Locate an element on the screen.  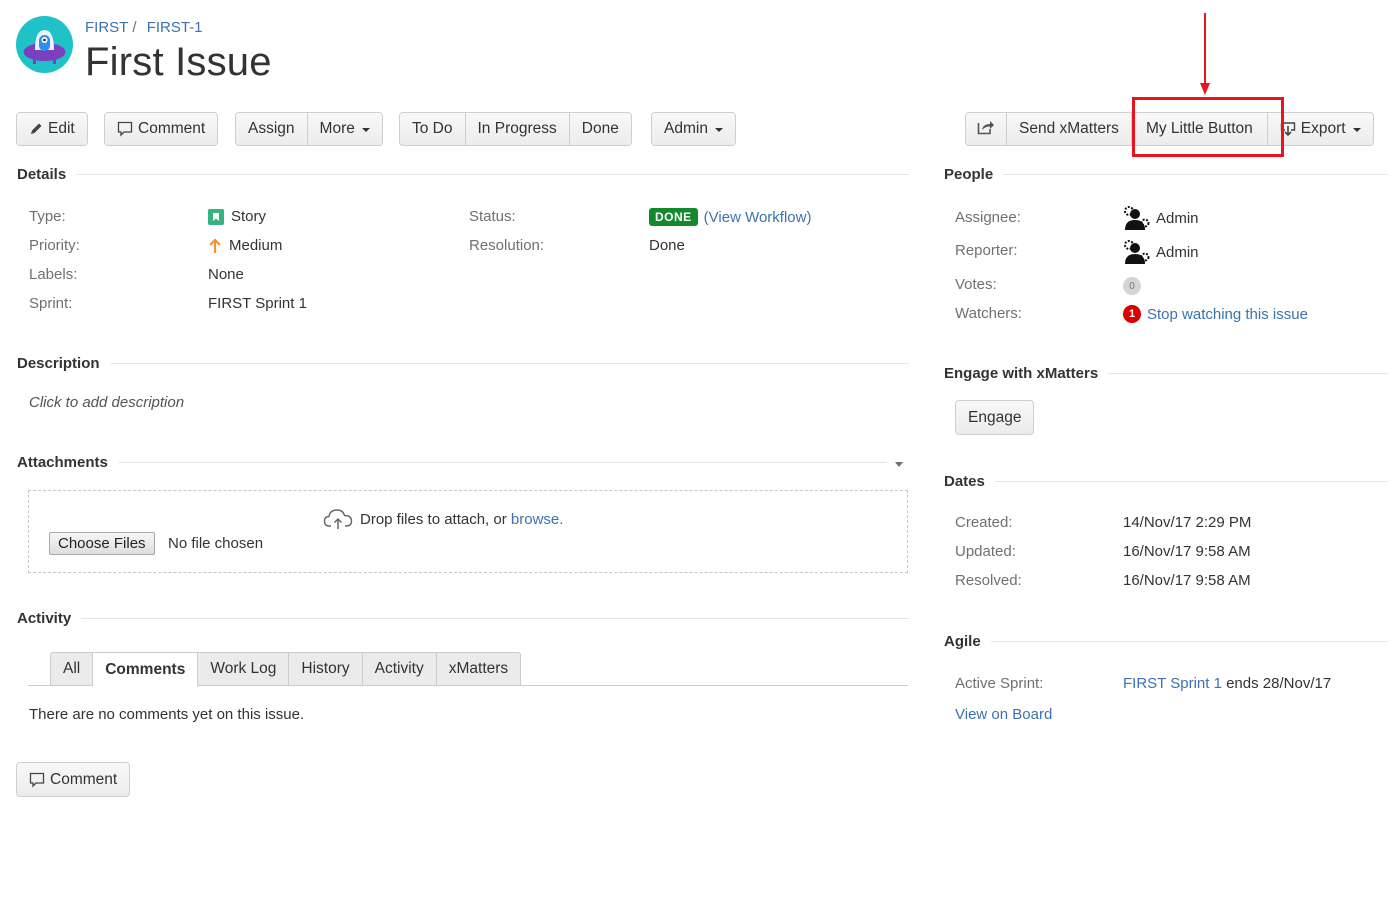
edit-button: Edit is located at coordinates (52, 129).